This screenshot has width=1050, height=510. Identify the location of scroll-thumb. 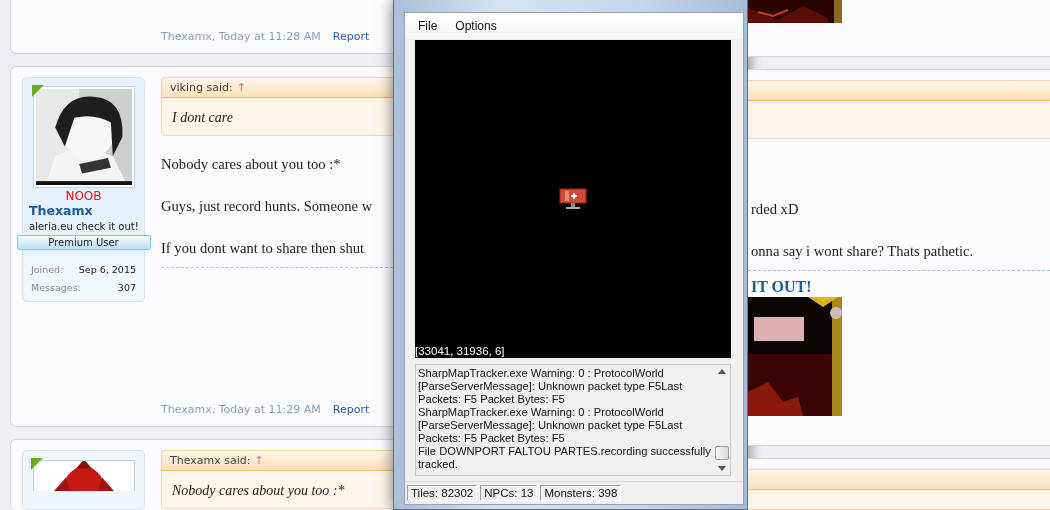
(722, 453).